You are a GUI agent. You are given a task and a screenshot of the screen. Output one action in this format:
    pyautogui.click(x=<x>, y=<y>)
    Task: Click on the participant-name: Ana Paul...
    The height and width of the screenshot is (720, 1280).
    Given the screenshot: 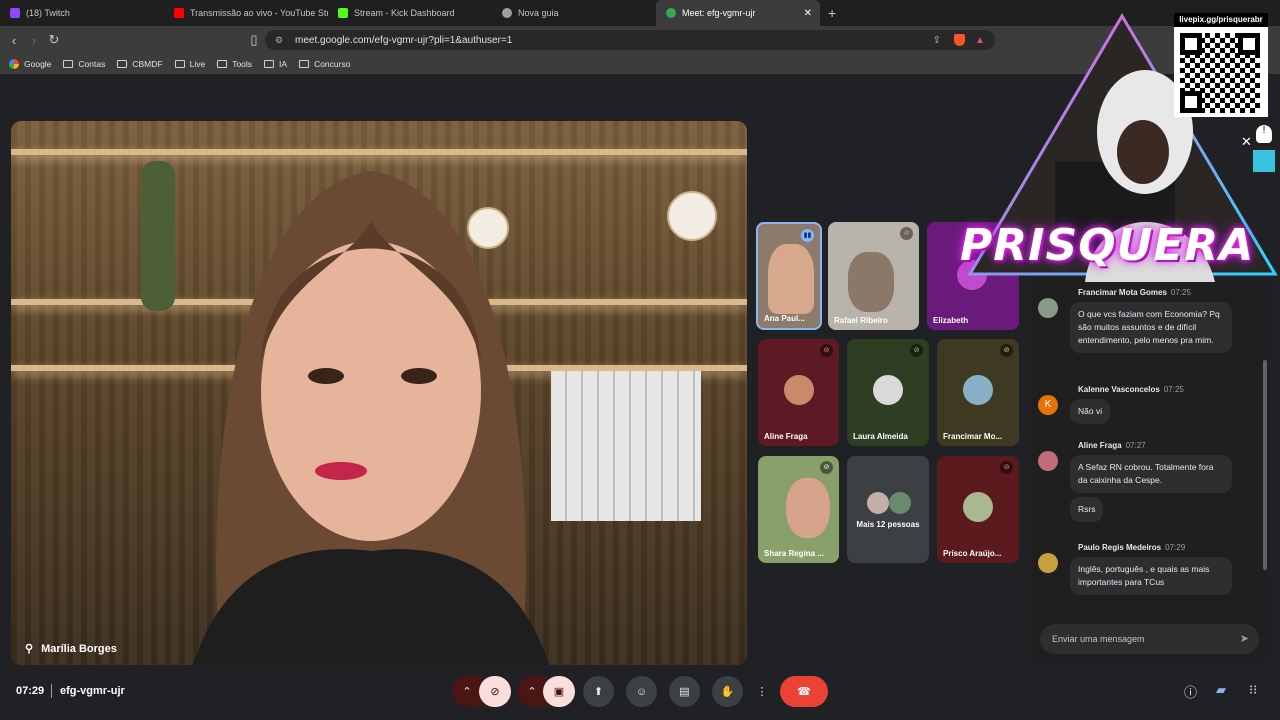 What is the action you would take?
    pyautogui.click(x=784, y=318)
    